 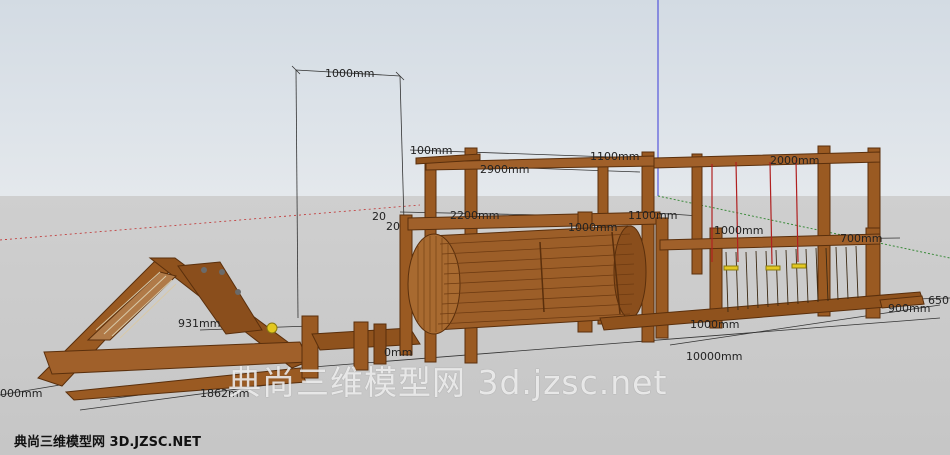 What do you see at coordinates (379, 216) in the screenshot?
I see `dim-label-18: 20` at bounding box center [379, 216].